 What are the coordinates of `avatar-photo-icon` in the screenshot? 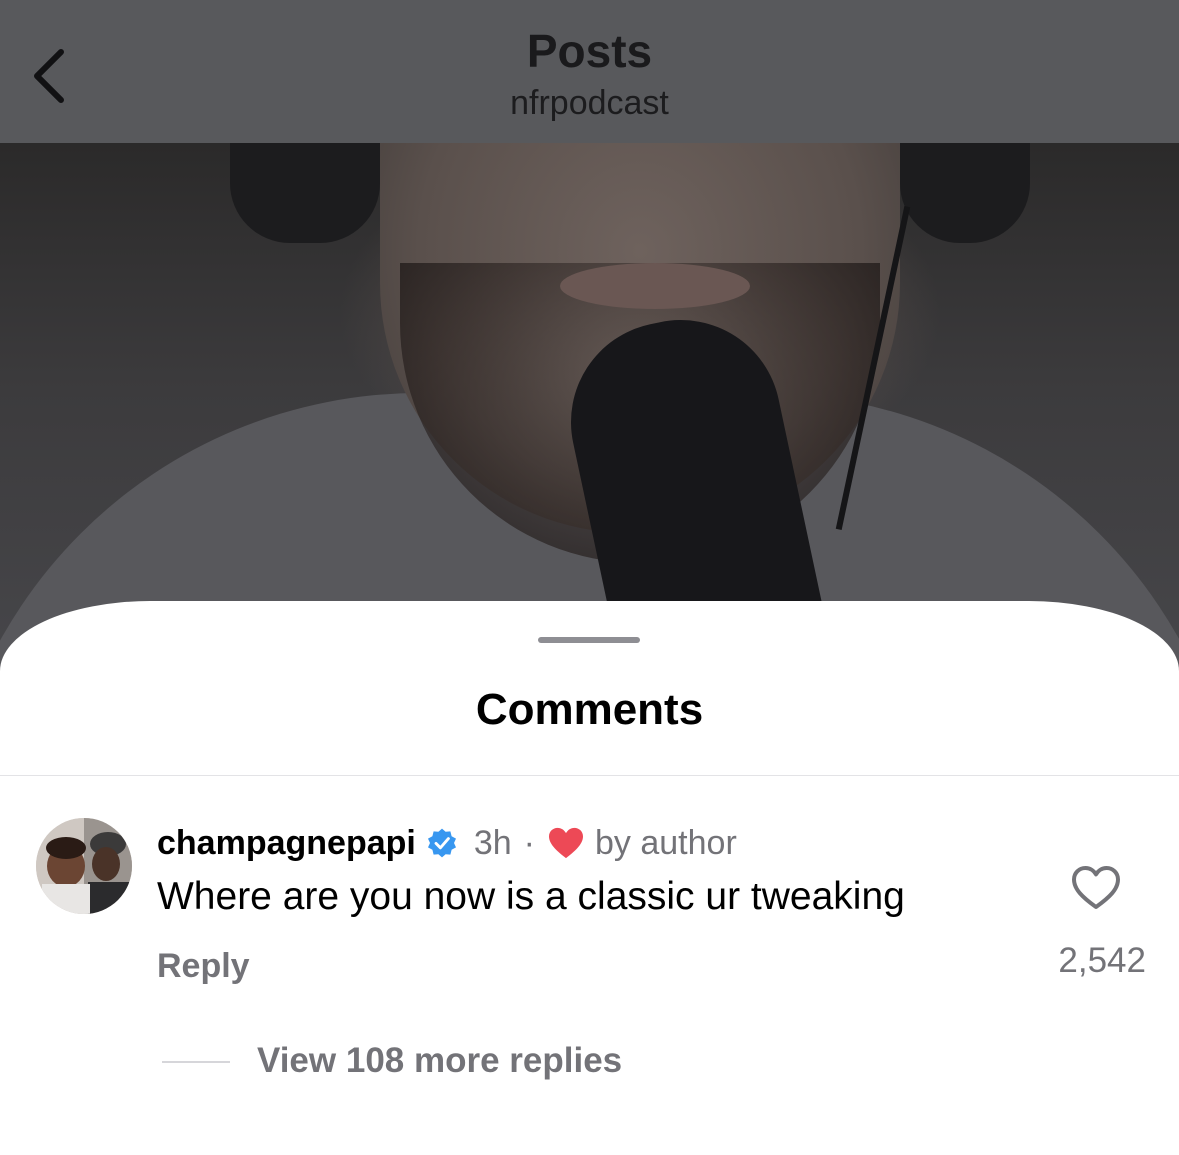 It's located at (84, 866).